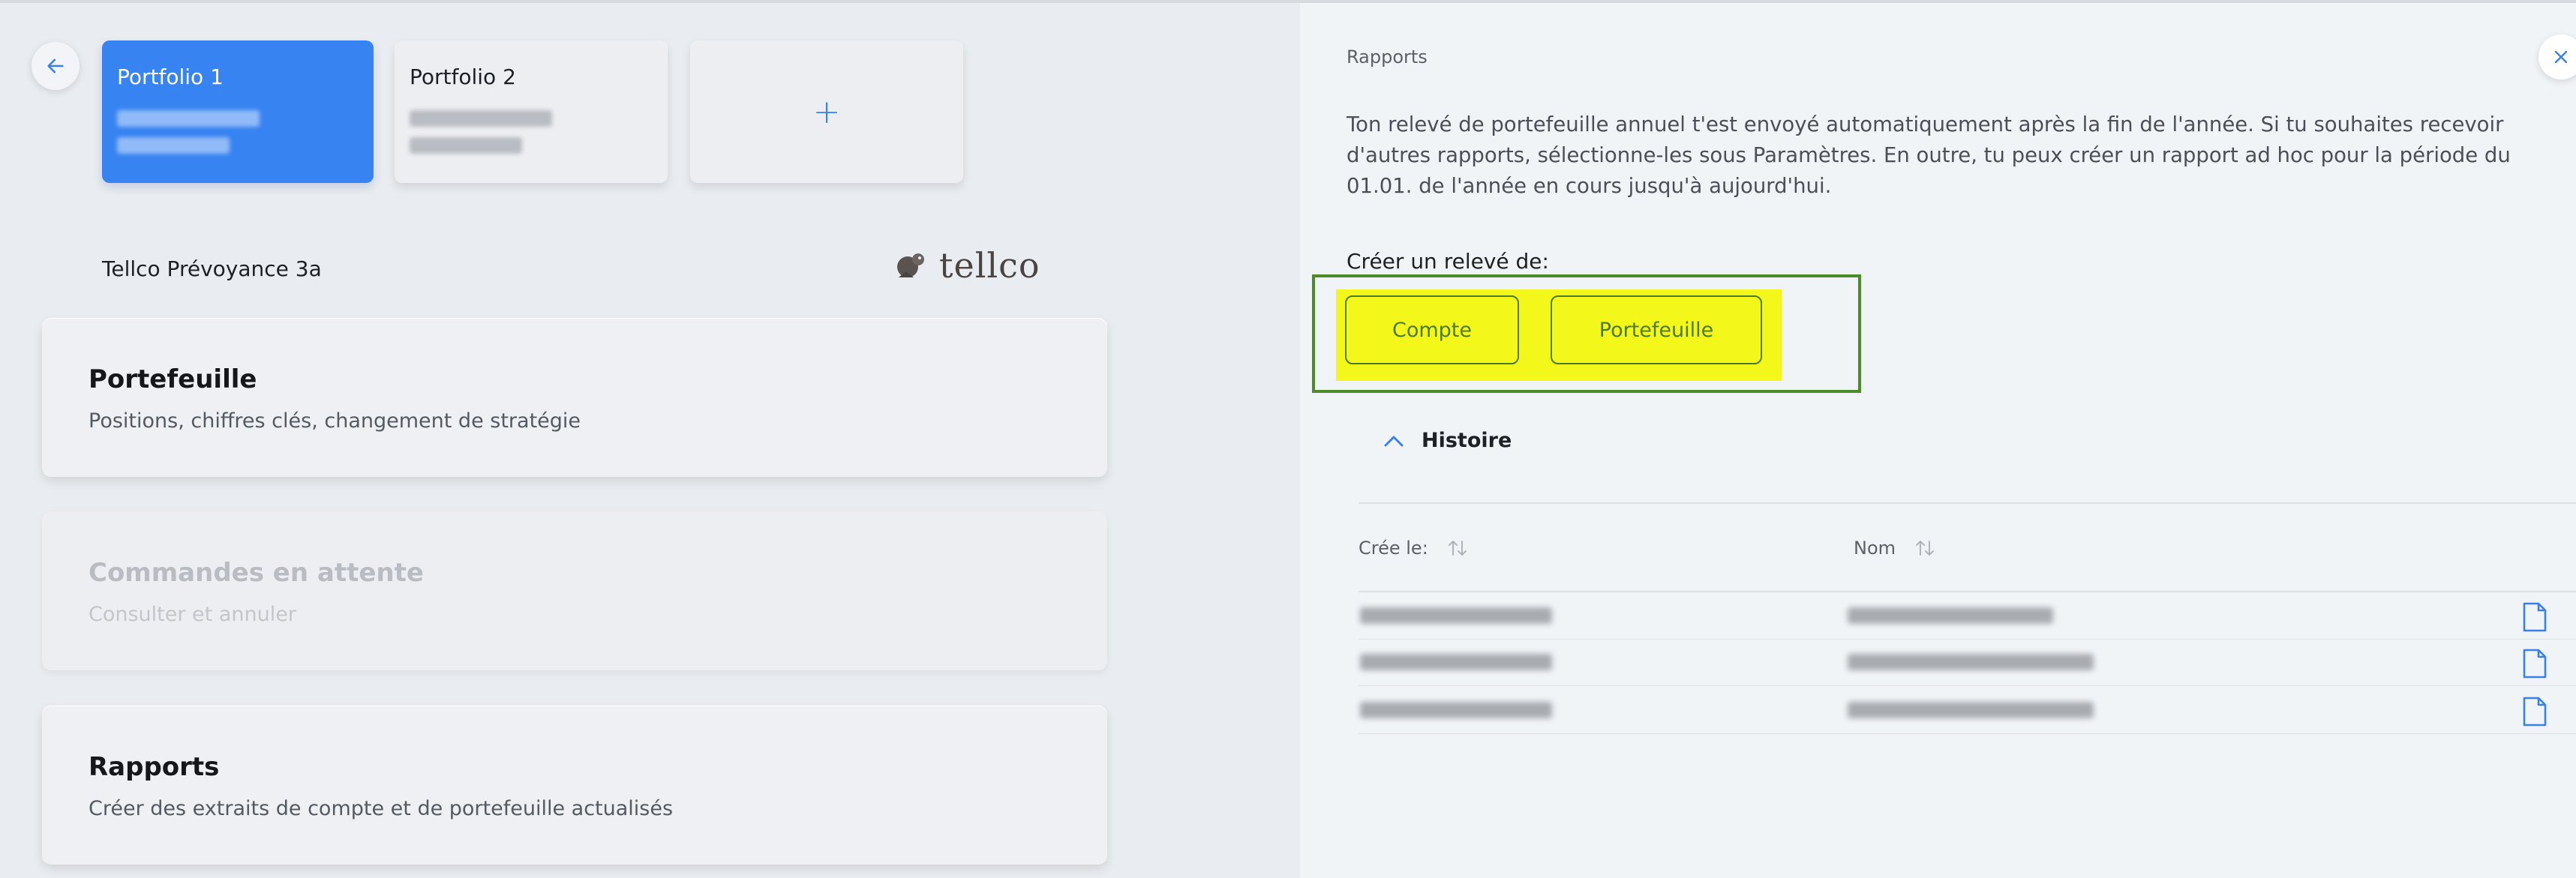  What do you see at coordinates (212, 268) in the screenshot?
I see `provider-name: Tellco Prévoyance 3a` at bounding box center [212, 268].